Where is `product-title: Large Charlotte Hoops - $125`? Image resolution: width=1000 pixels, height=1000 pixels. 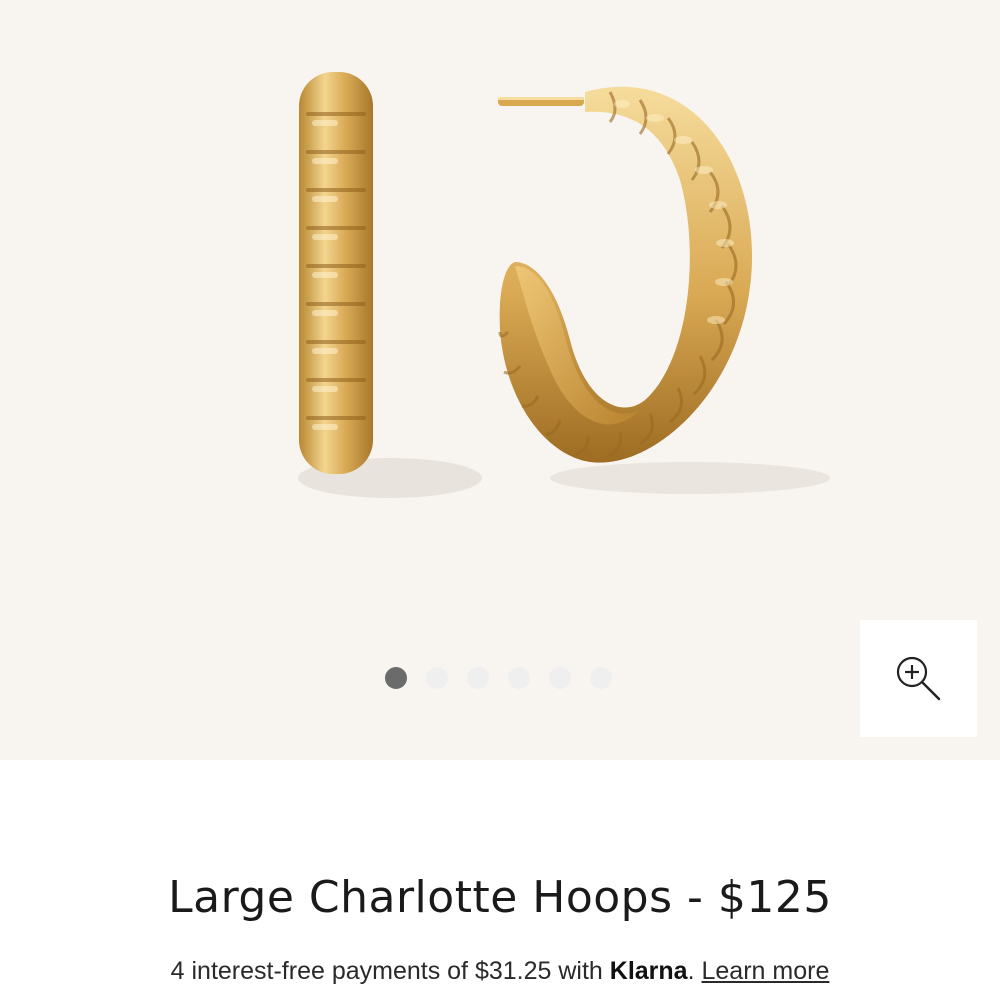 product-title: Large Charlotte Hoops - $125 is located at coordinates (500, 897).